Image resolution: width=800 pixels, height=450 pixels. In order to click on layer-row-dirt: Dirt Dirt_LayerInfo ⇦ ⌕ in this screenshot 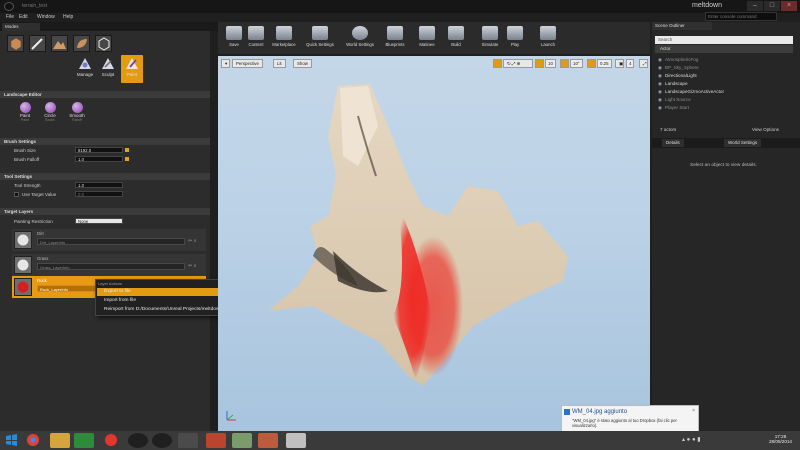, I will do `click(109, 240)`.